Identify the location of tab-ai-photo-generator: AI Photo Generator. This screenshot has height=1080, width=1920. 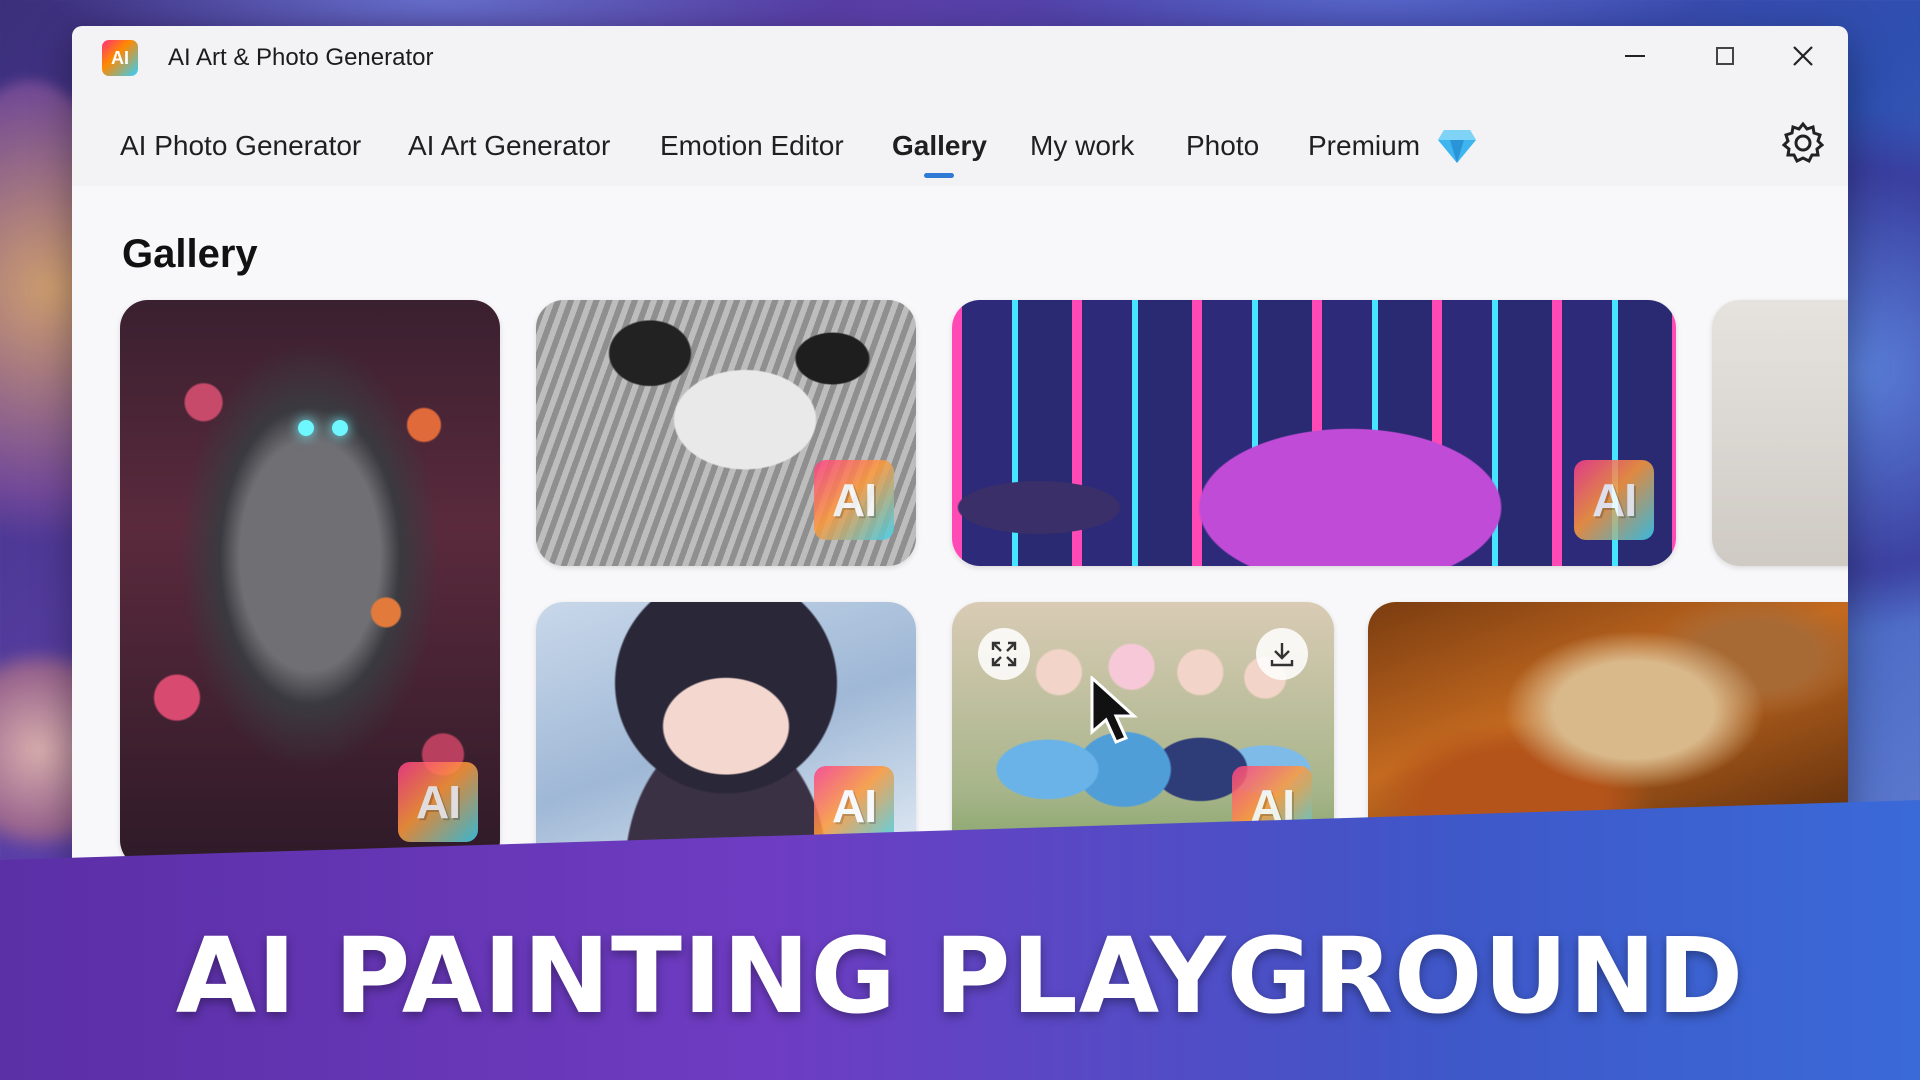
(240, 151).